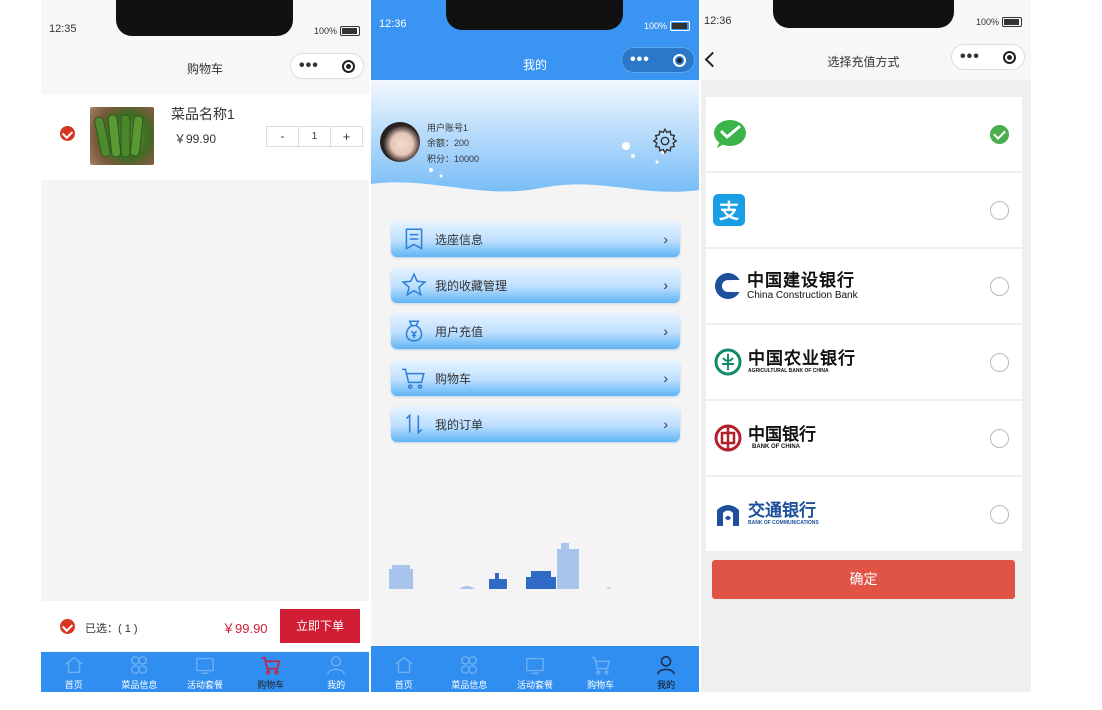 This screenshot has height=710, width=1102. Describe the element at coordinates (863, 579) in the screenshot. I see `confirm-button: 确定` at that location.